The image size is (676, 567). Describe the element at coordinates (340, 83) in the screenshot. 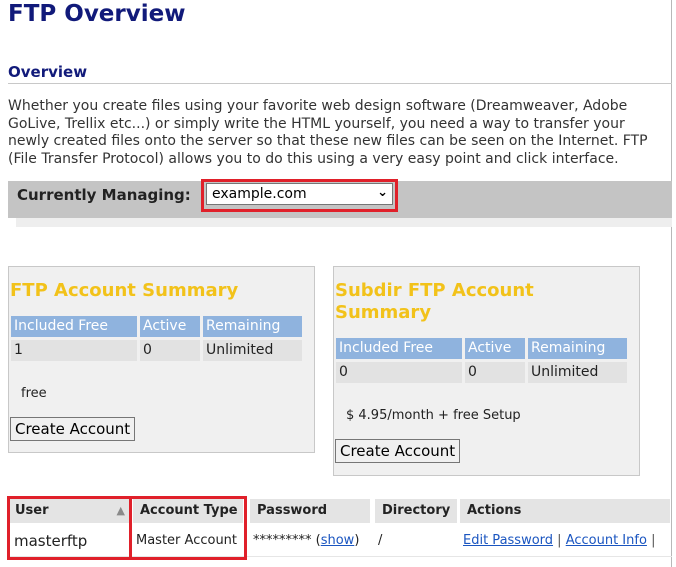

I see `overview-divider` at that location.